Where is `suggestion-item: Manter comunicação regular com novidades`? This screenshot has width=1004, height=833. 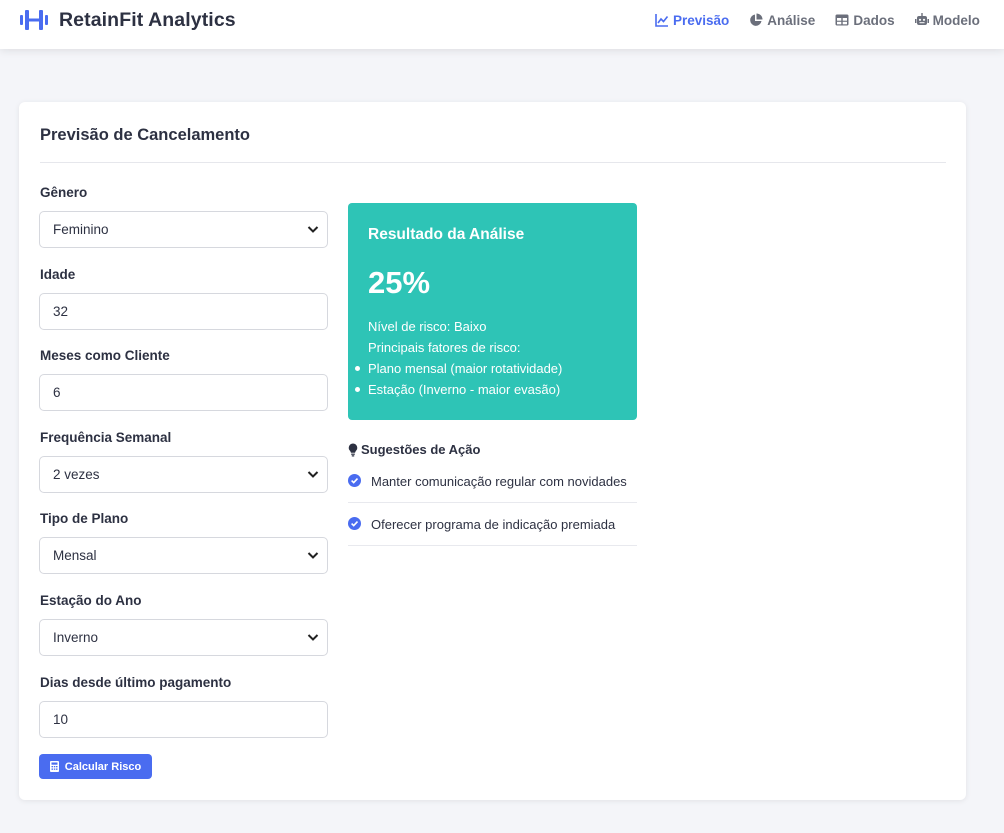
suggestion-item: Manter comunicação regular com novidades is located at coordinates (492, 481).